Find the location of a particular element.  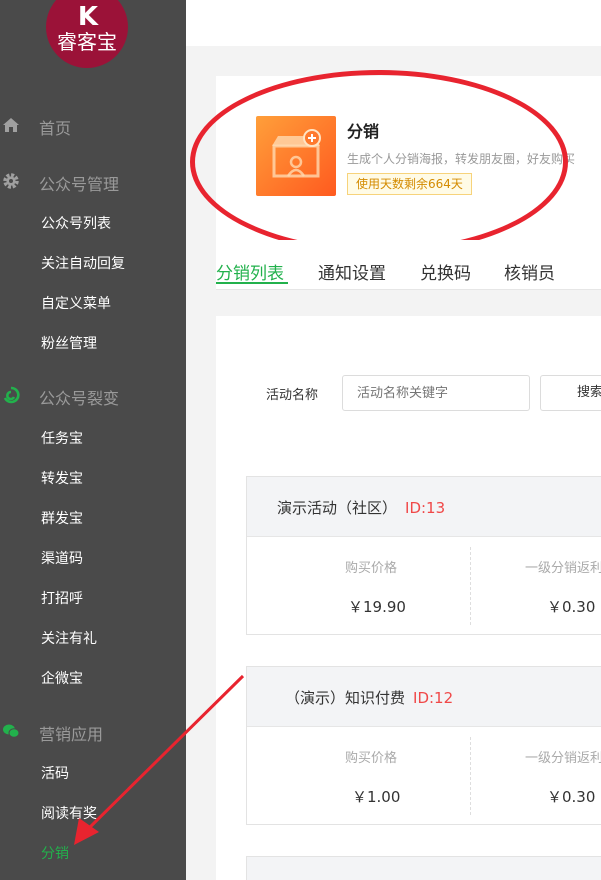

tab-notification-settings: 通知设置 is located at coordinates (352, 271).